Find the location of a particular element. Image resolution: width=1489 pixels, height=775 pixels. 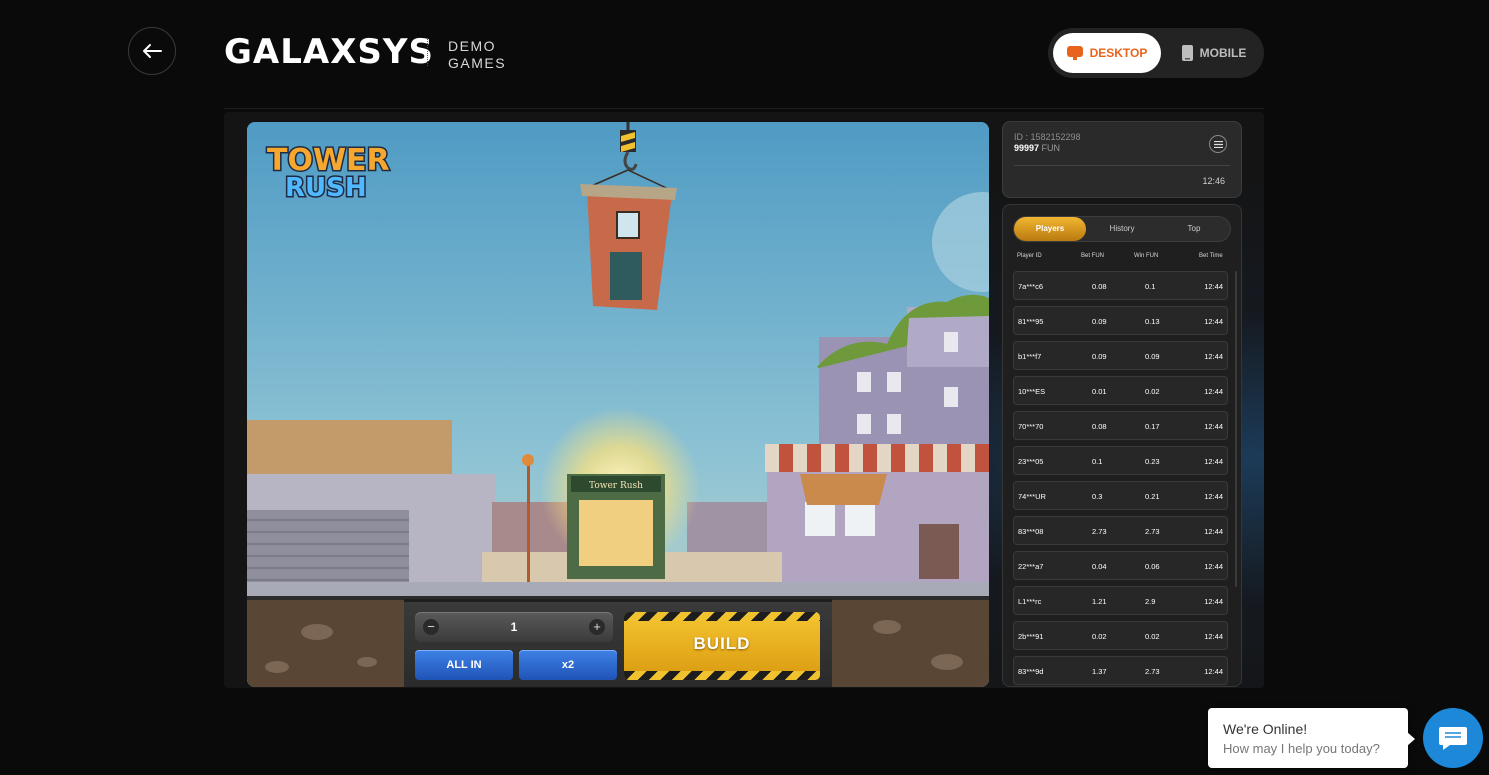

player-win: 0.06 is located at coordinates (1152, 566).